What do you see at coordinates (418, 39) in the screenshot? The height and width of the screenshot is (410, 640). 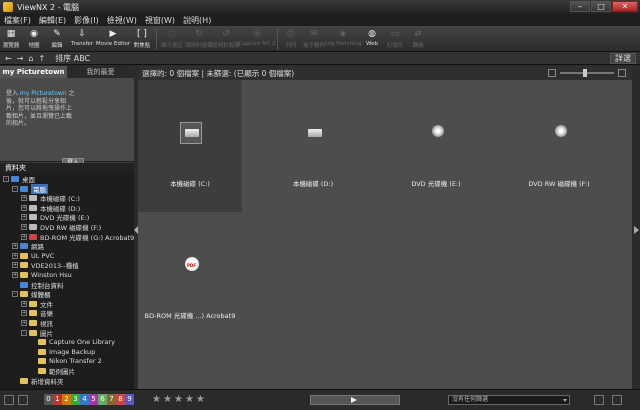 I see `toolbar-button-15: ⇄ 轉換` at bounding box center [418, 39].